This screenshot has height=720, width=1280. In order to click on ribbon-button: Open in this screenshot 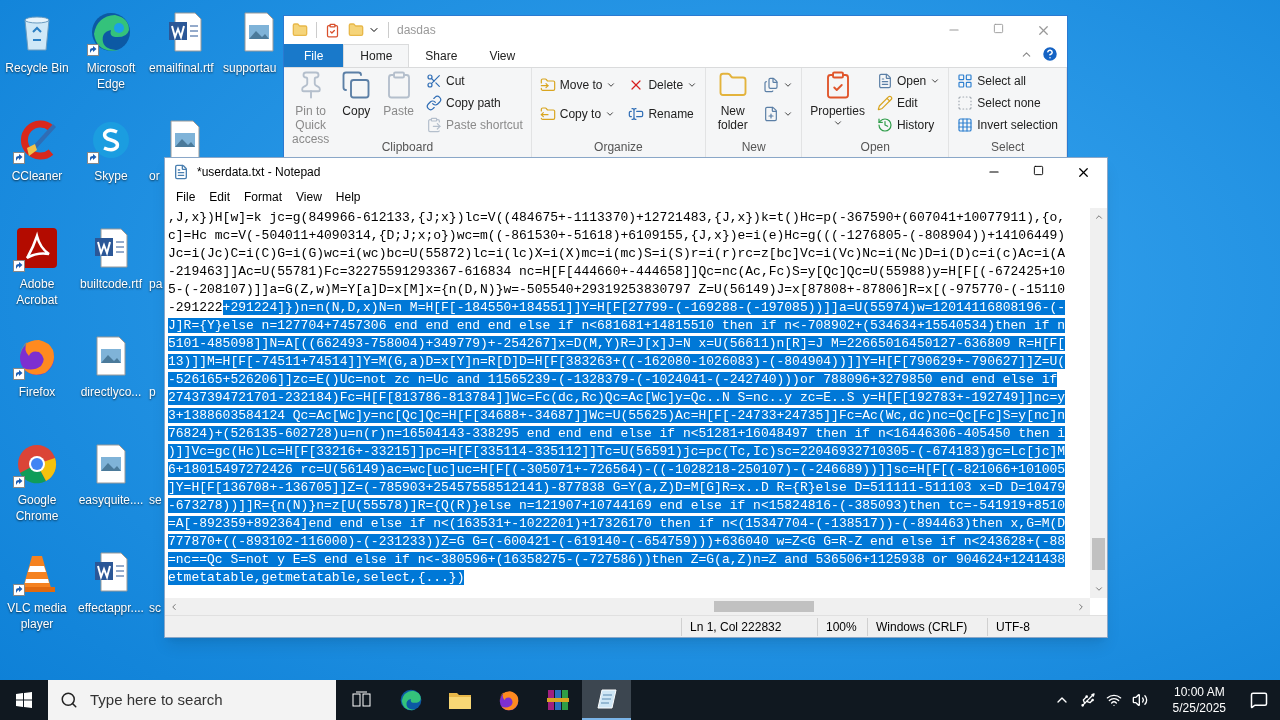, I will do `click(908, 81)`.